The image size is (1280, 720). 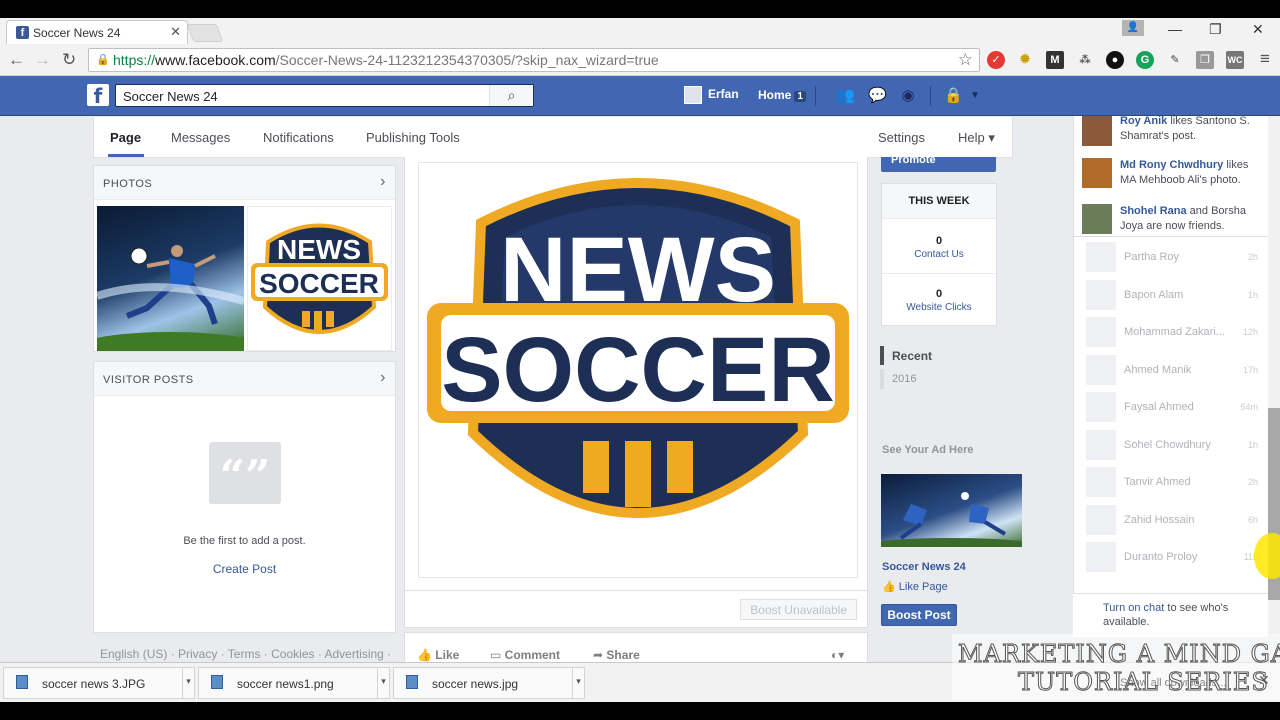 What do you see at coordinates (1175, 29) in the screenshot?
I see `minimize-icon: —` at bounding box center [1175, 29].